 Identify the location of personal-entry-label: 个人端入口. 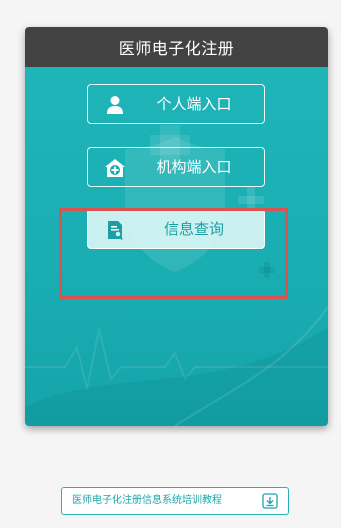
(194, 104).